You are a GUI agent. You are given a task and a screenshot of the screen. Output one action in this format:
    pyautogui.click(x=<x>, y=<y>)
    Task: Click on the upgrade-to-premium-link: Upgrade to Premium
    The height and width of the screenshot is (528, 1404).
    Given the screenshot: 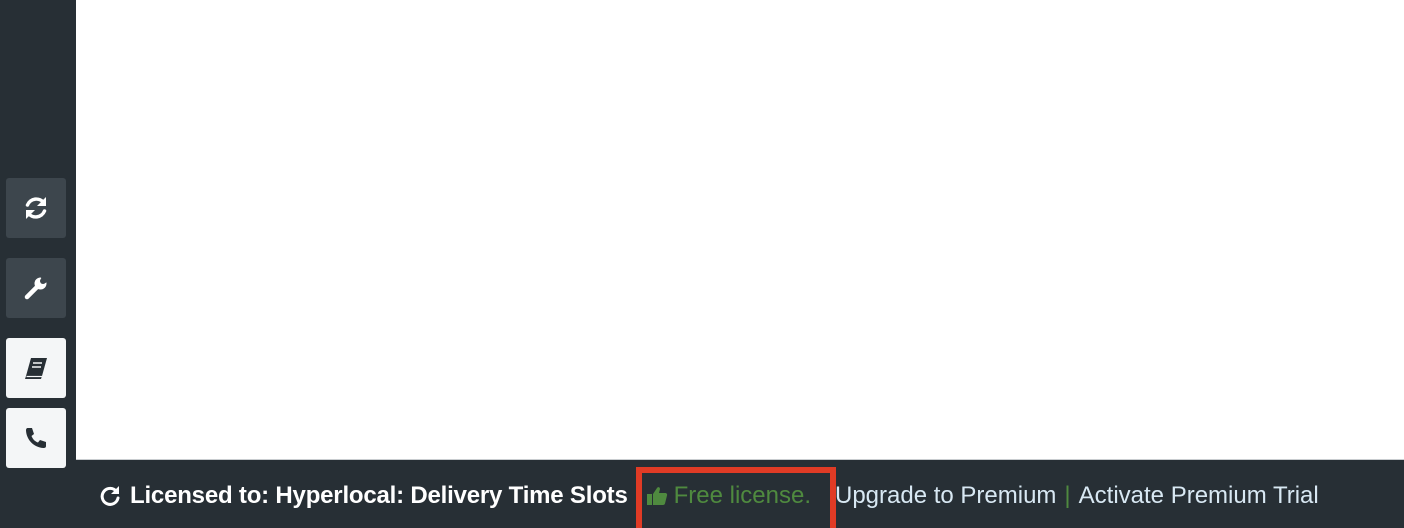 What is the action you would take?
    pyautogui.click(x=945, y=496)
    